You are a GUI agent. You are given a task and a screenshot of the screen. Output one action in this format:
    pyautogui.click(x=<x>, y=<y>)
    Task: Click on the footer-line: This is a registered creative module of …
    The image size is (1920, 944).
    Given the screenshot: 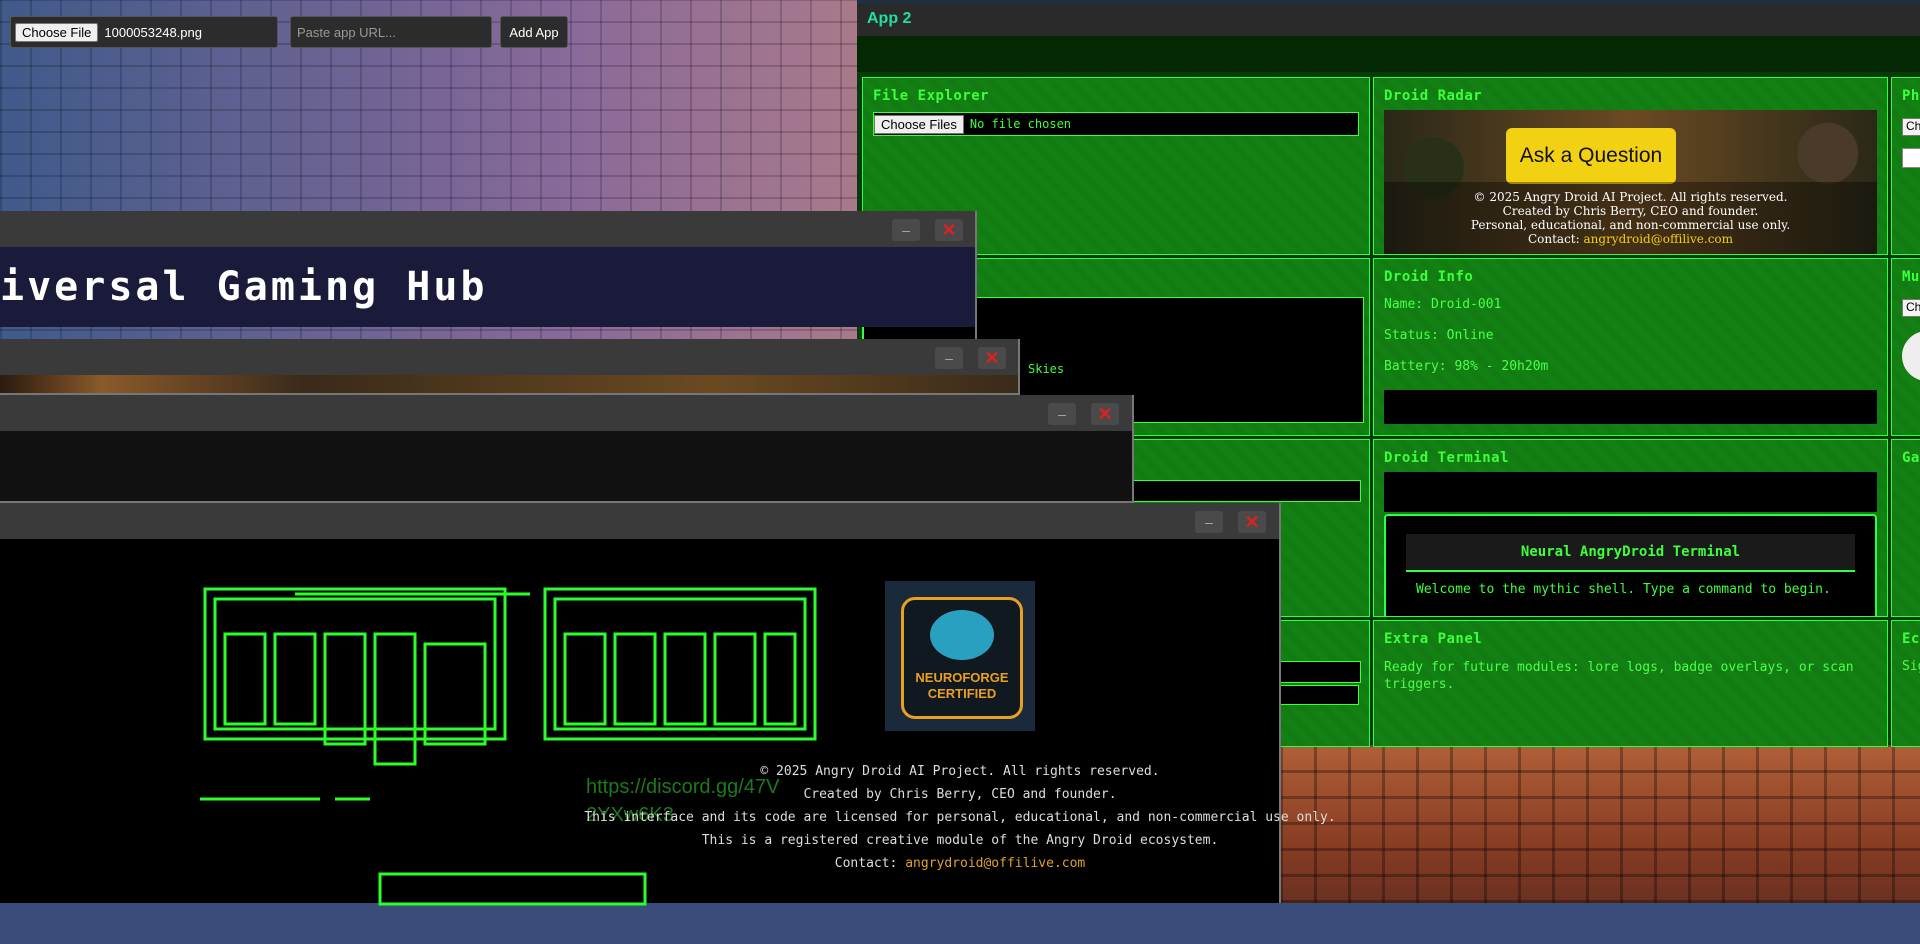 What is the action you would take?
    pyautogui.click(x=960, y=840)
    